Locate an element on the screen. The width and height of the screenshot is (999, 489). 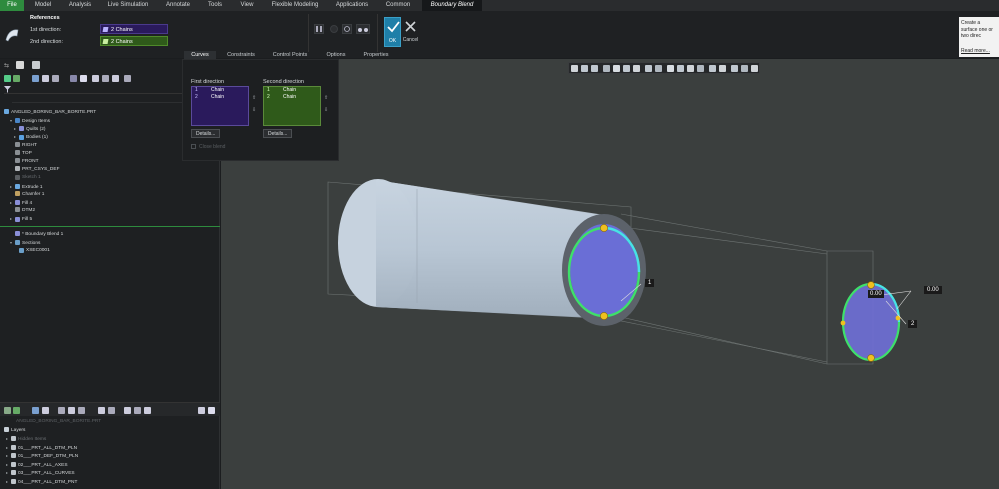
layer-item: ▸ 04___PRT_ALL_DTM_PNT is located at coordinates (41, 482).